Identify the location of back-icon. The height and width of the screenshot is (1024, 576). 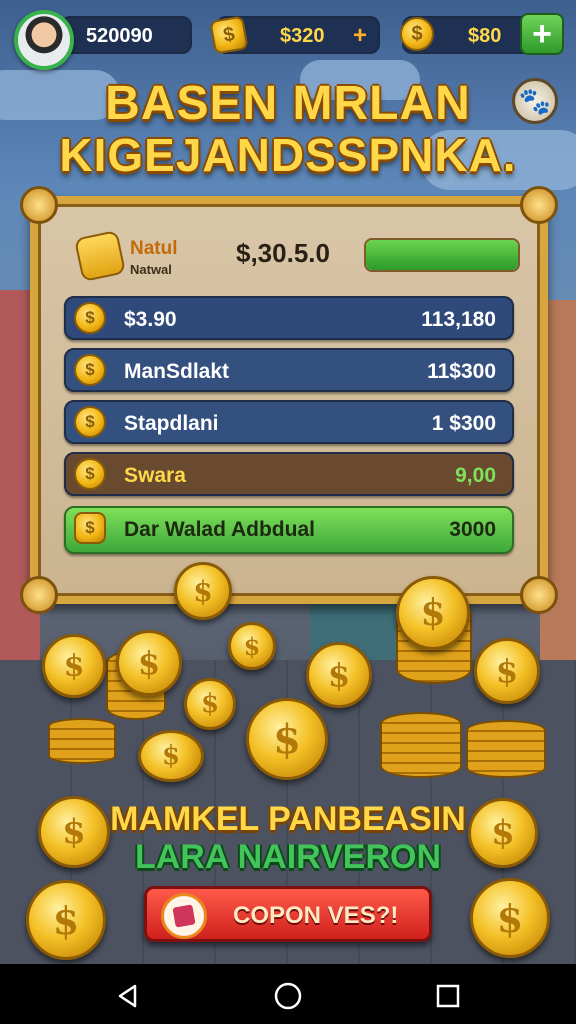
(128, 996).